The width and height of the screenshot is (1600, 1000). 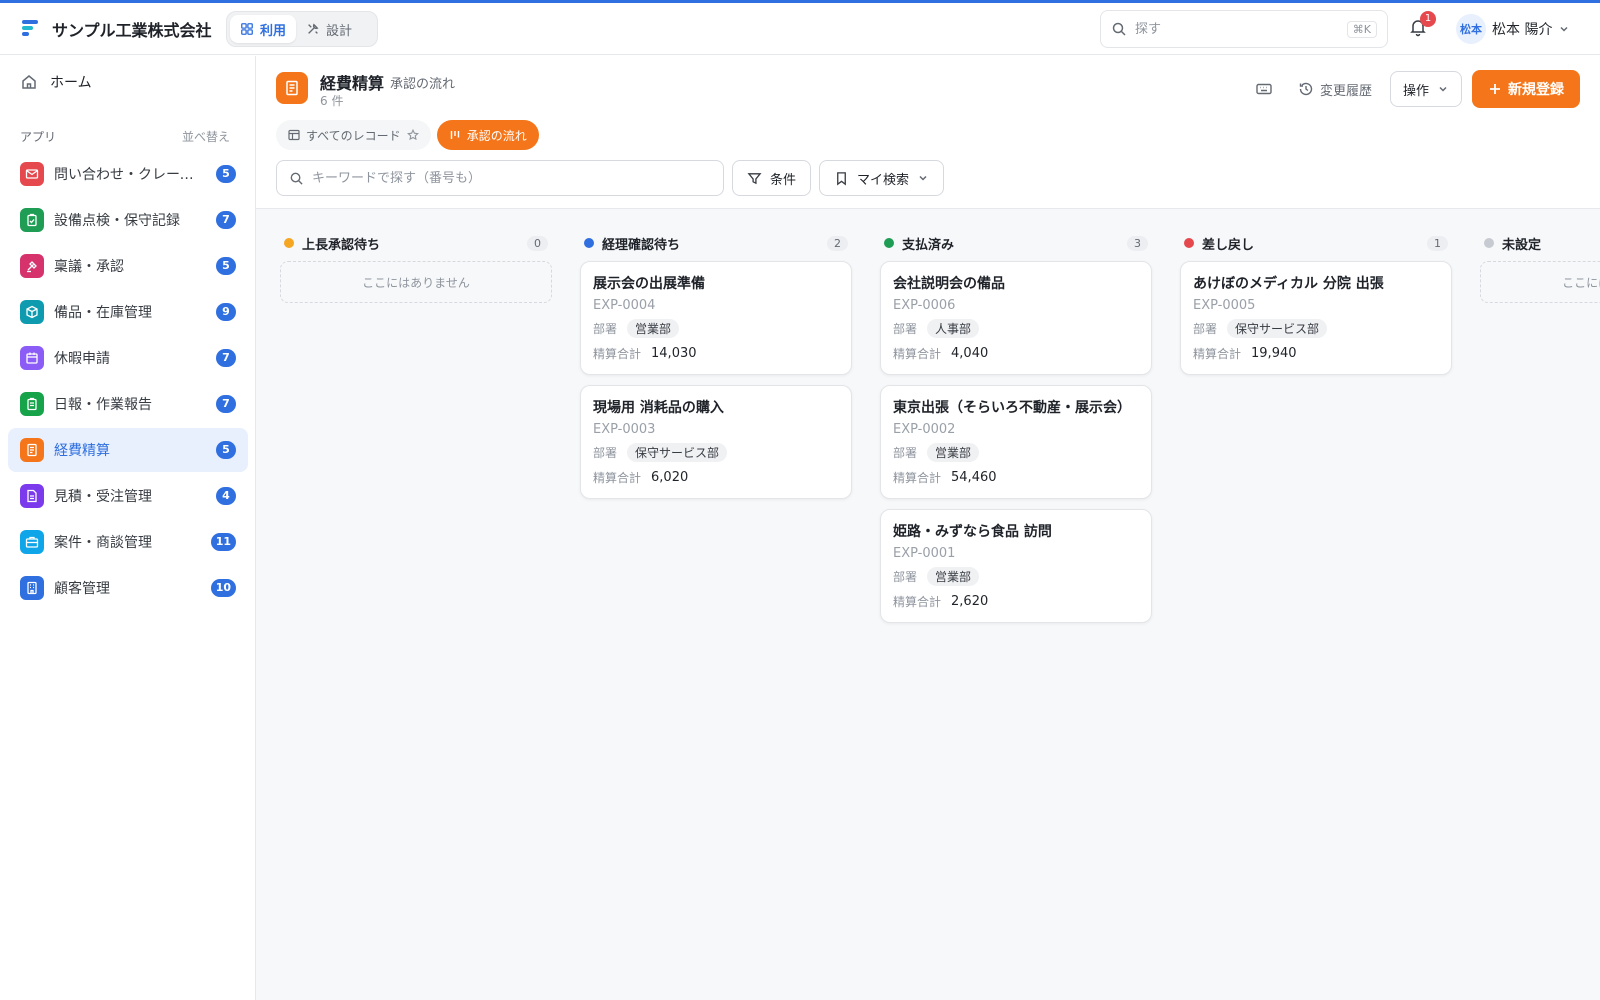 I want to click on mode-use-button: 利用, so click(x=263, y=29).